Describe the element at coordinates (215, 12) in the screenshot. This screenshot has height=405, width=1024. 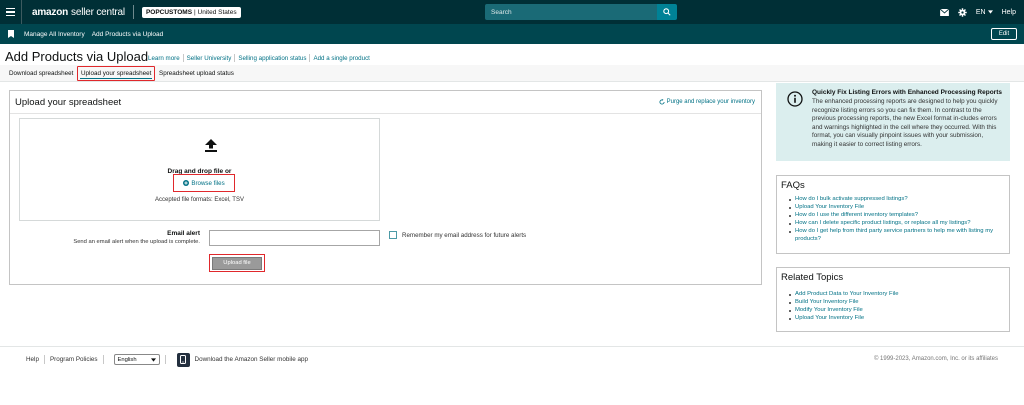
I see `store-country: | United States` at that location.